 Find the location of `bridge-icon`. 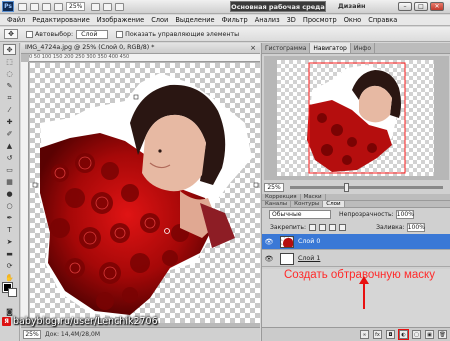

bridge-icon is located at coordinates (22, 6).